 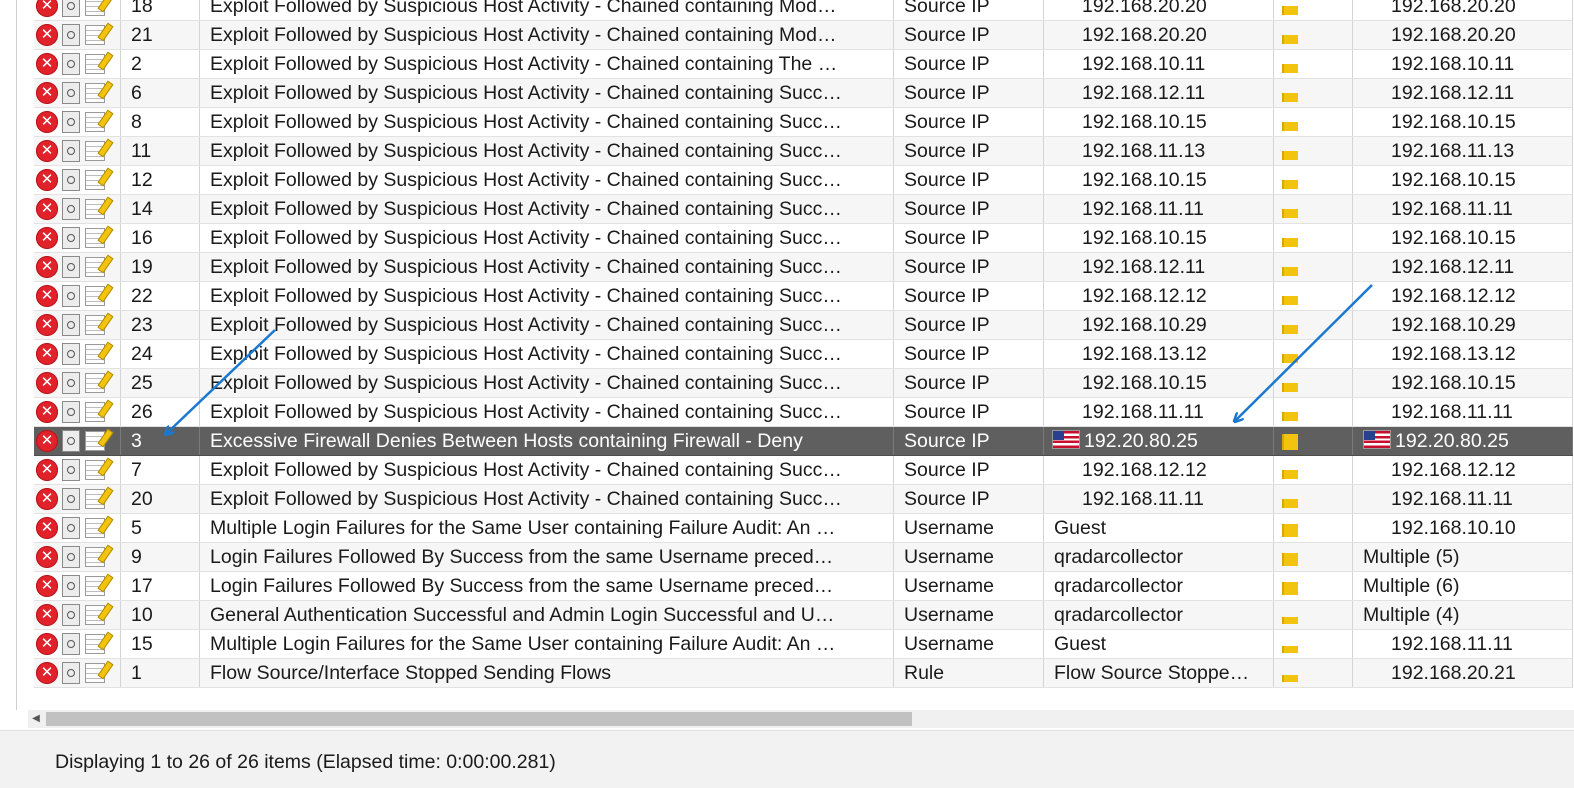 What do you see at coordinates (1158, 615) in the screenshot?
I see `offense-source-cell: qradarcollector` at bounding box center [1158, 615].